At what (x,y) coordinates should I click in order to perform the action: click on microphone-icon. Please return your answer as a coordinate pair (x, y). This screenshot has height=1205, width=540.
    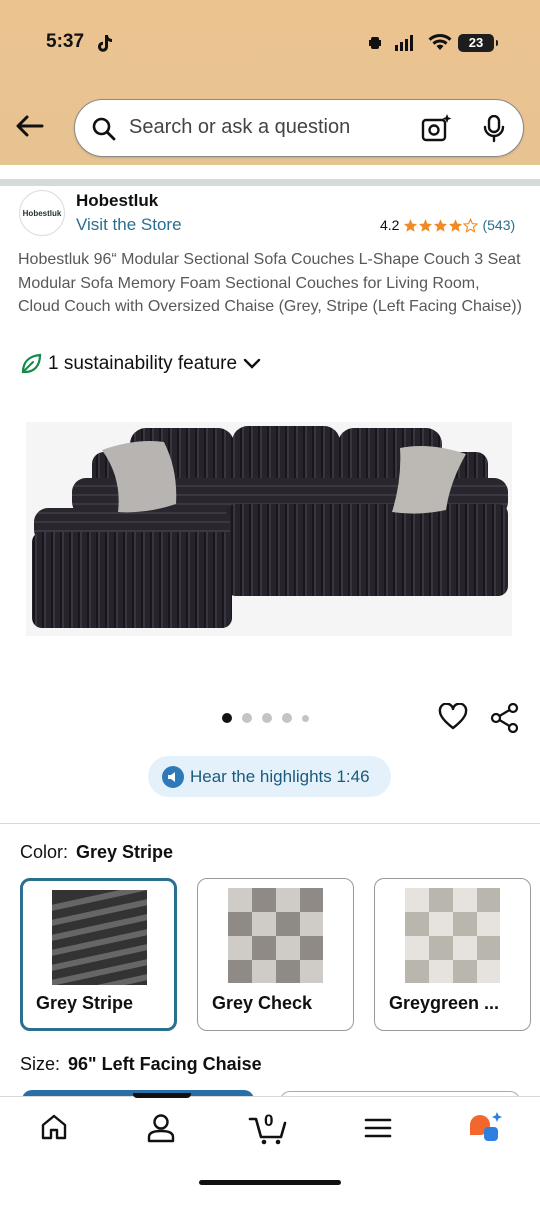
    Looking at the image, I should click on (494, 129).